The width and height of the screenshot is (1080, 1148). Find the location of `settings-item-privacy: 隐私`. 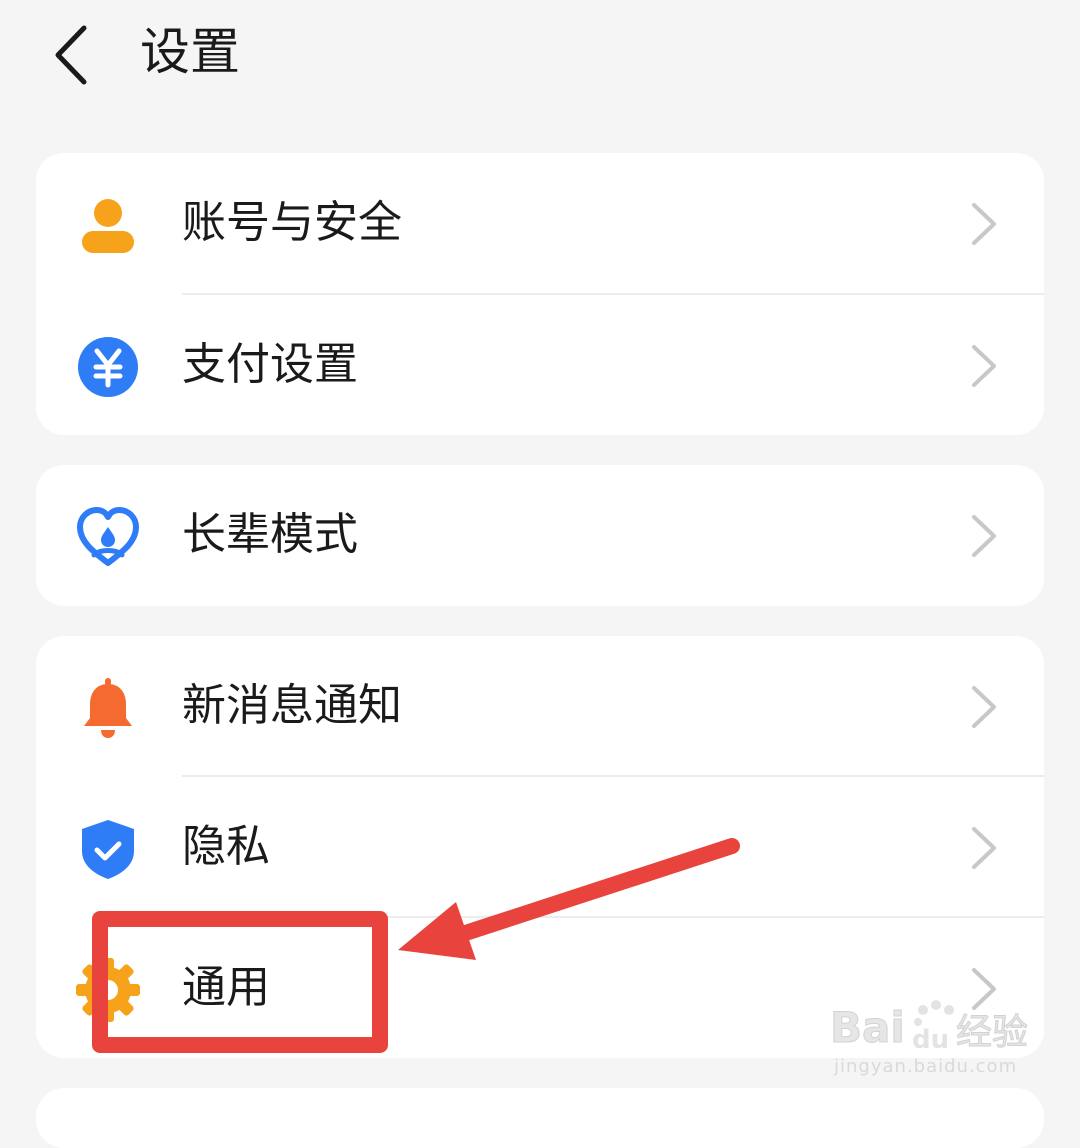

settings-item-privacy: 隐私 is located at coordinates (540, 847).